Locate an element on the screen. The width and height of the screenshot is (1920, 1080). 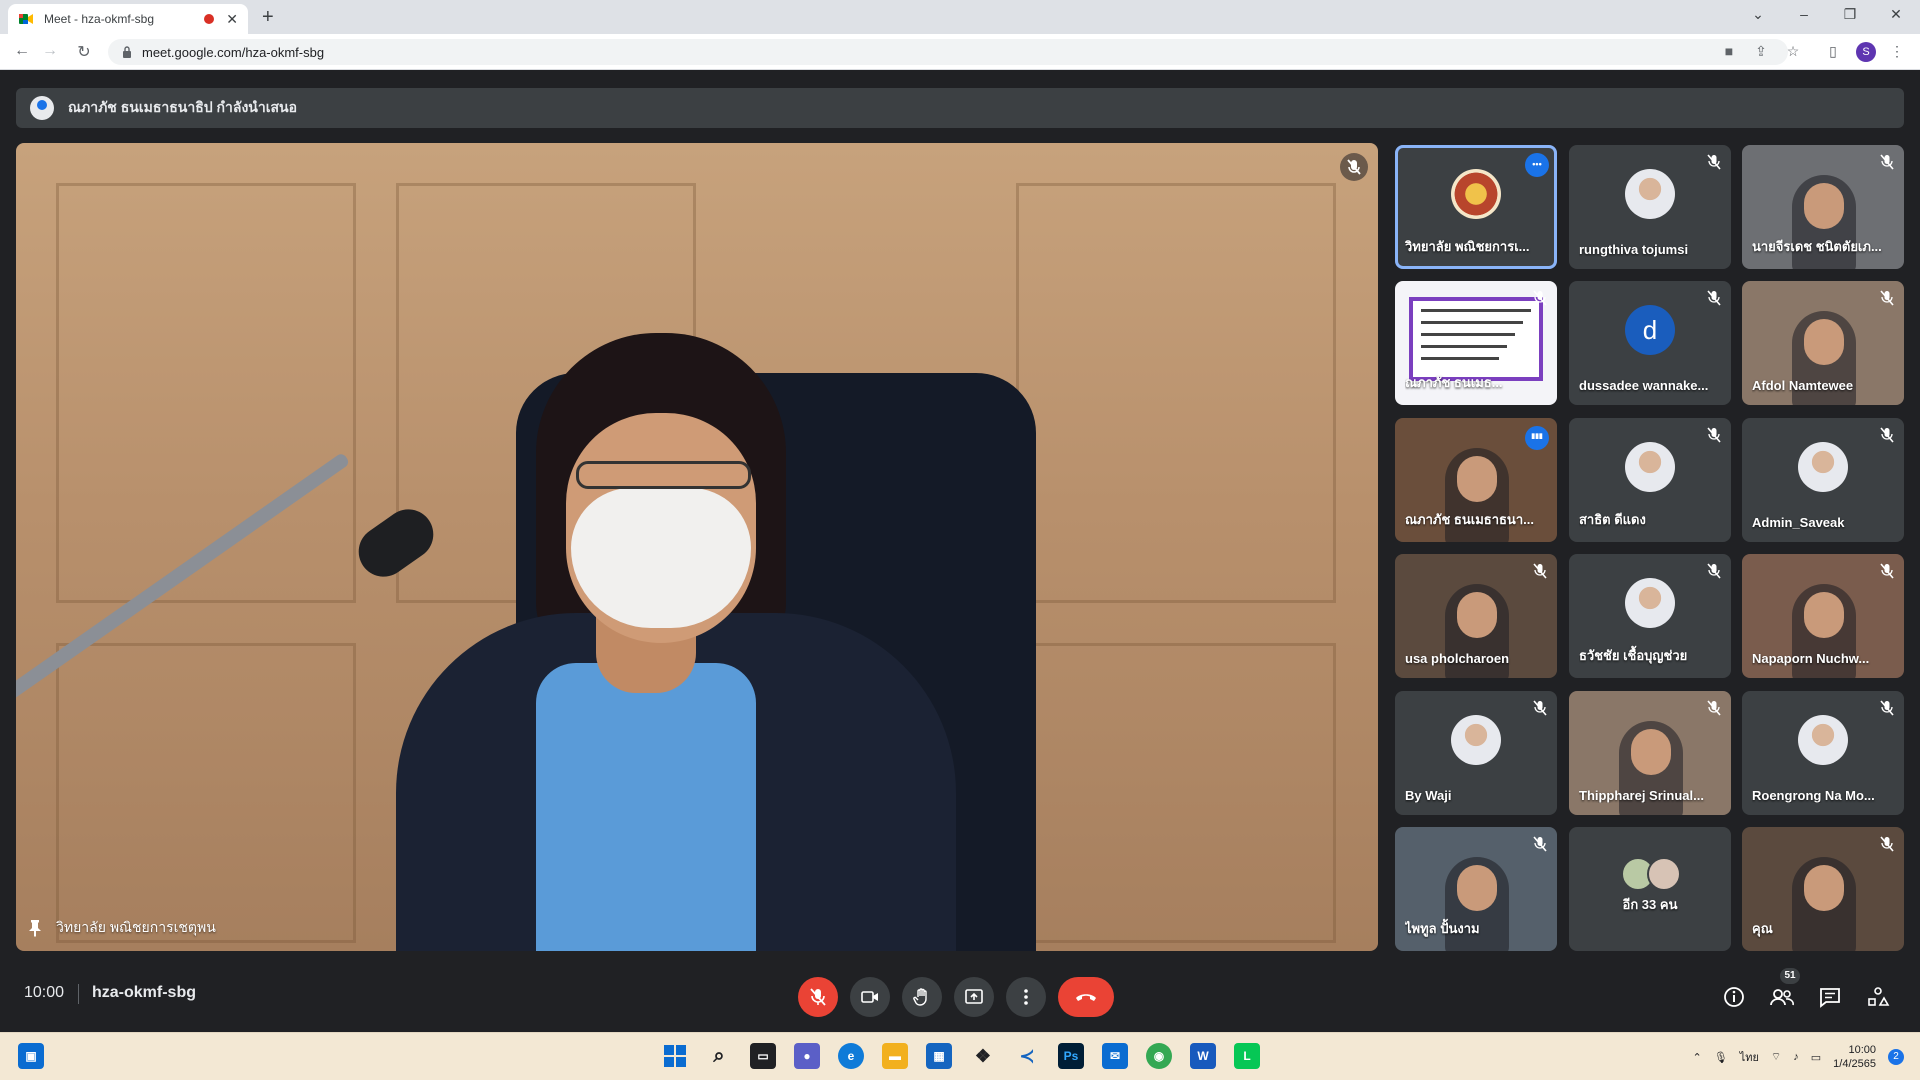
volume-icon: ♪ is located at coordinates (1796, 1057).